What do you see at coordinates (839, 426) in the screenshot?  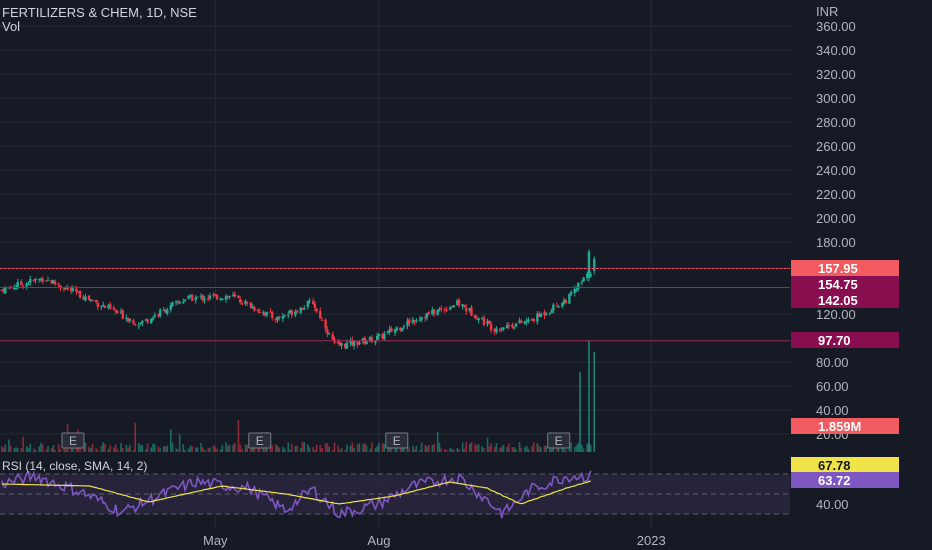 I see `price-badge-text: 1.859M` at bounding box center [839, 426].